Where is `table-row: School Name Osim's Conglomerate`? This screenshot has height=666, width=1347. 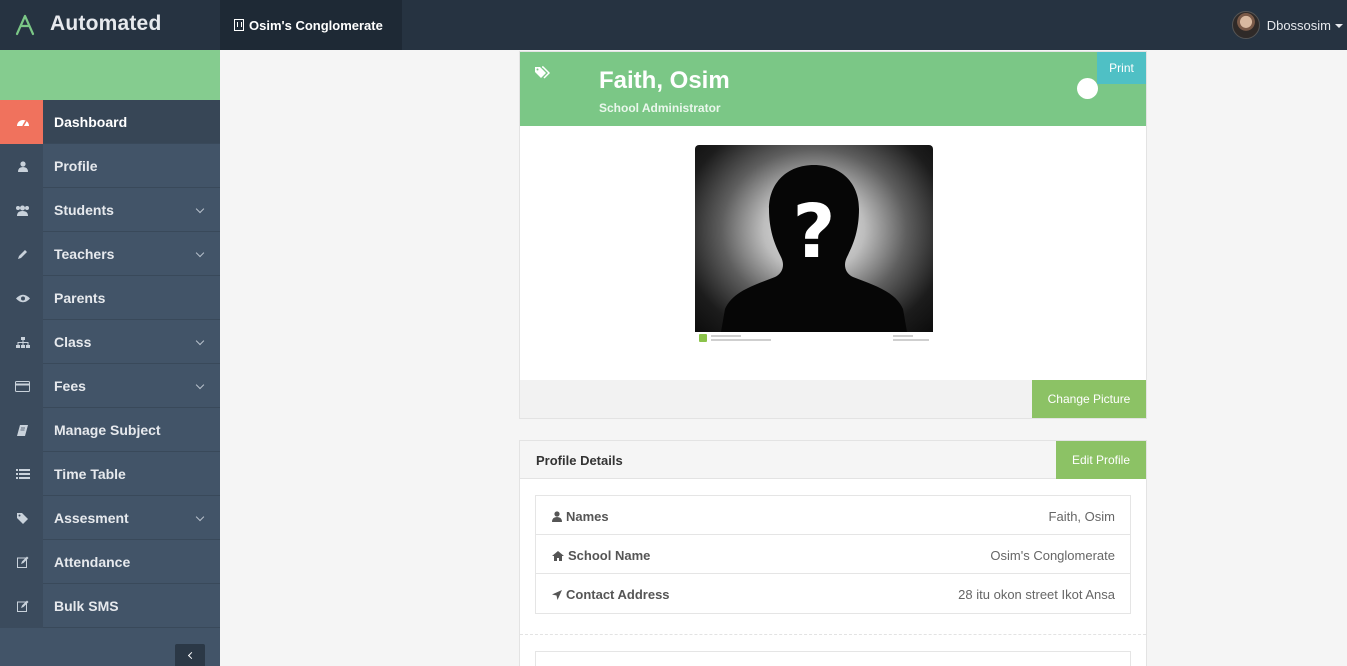
table-row: School Name Osim's Conglomerate is located at coordinates (833, 554).